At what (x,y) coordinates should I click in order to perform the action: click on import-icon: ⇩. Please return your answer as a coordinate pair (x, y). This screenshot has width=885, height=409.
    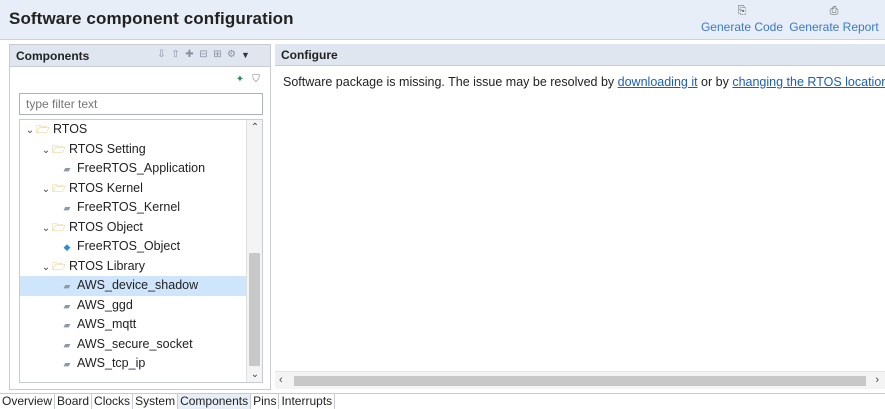
    Looking at the image, I should click on (161, 55).